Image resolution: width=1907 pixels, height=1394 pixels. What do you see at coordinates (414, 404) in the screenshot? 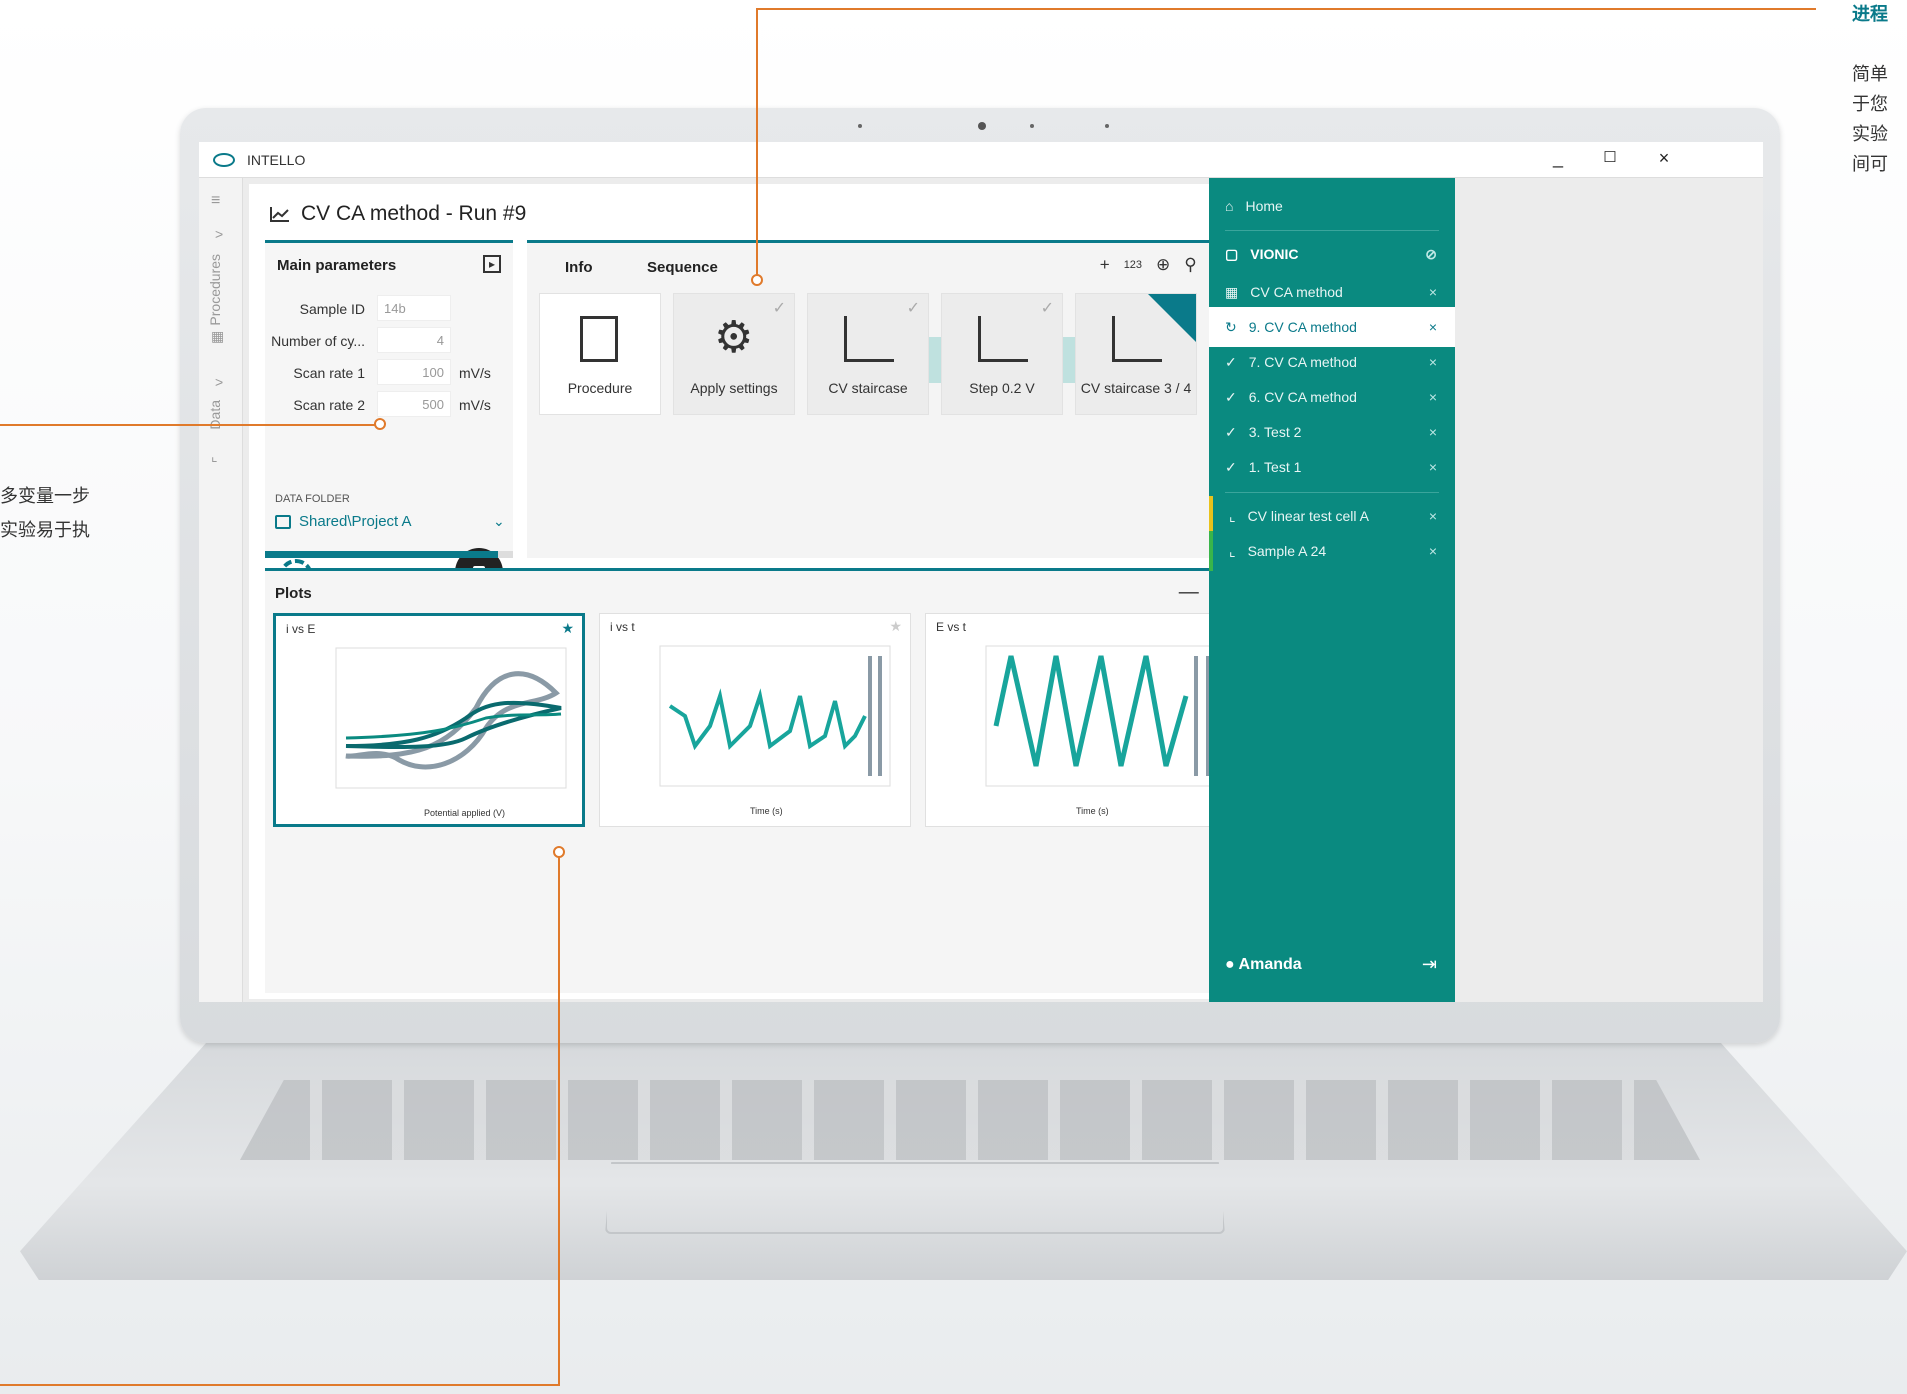
I see `scan-rate-2-input: 500` at bounding box center [414, 404].